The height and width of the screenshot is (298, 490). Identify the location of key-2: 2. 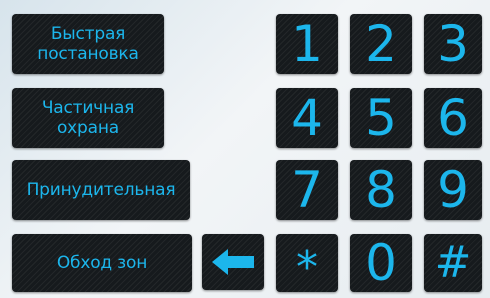
(381, 44).